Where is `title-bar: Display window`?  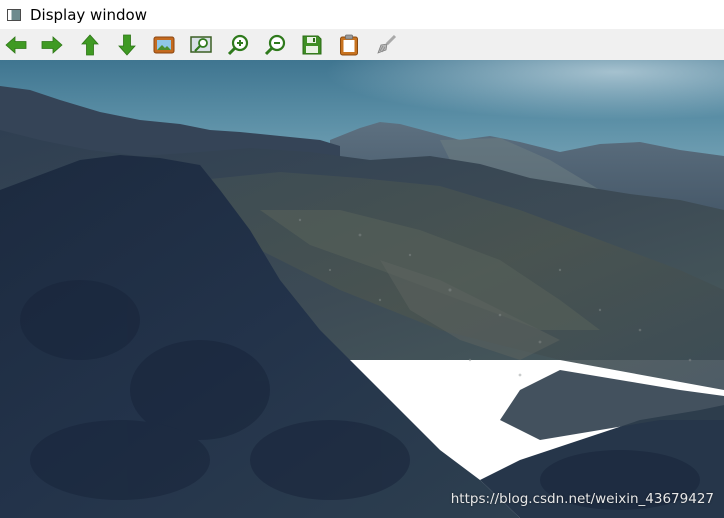
title-bar: Display window is located at coordinates (362, 14).